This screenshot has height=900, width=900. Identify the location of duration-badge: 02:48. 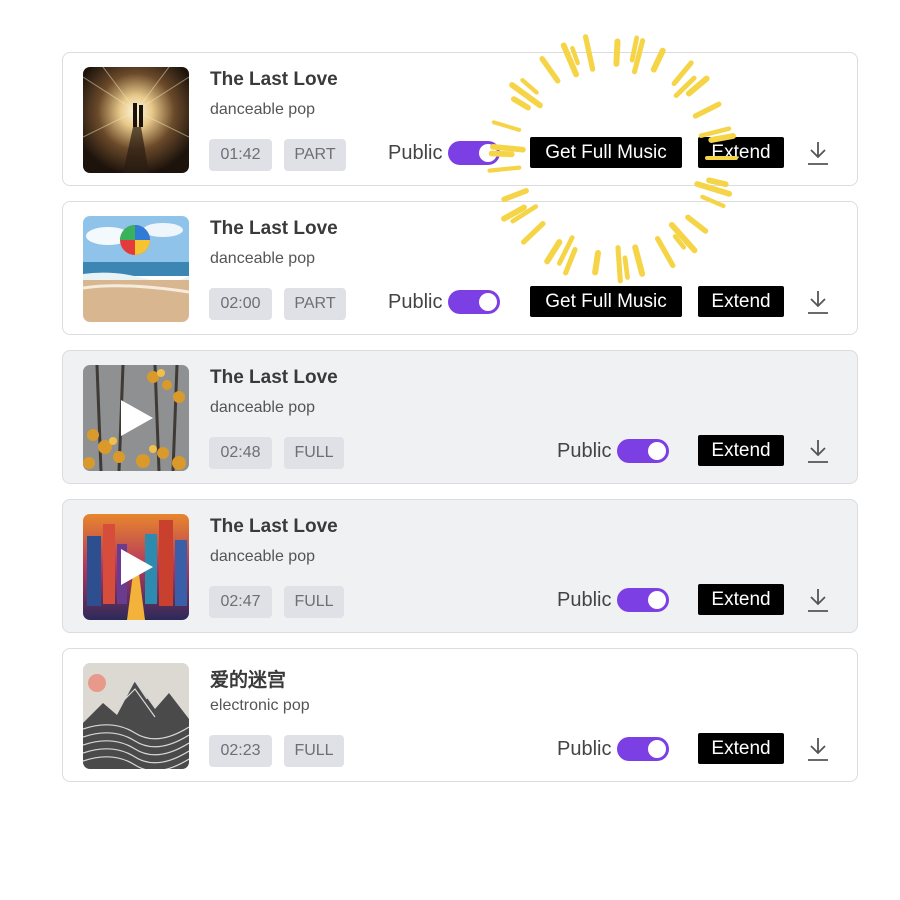
(240, 453).